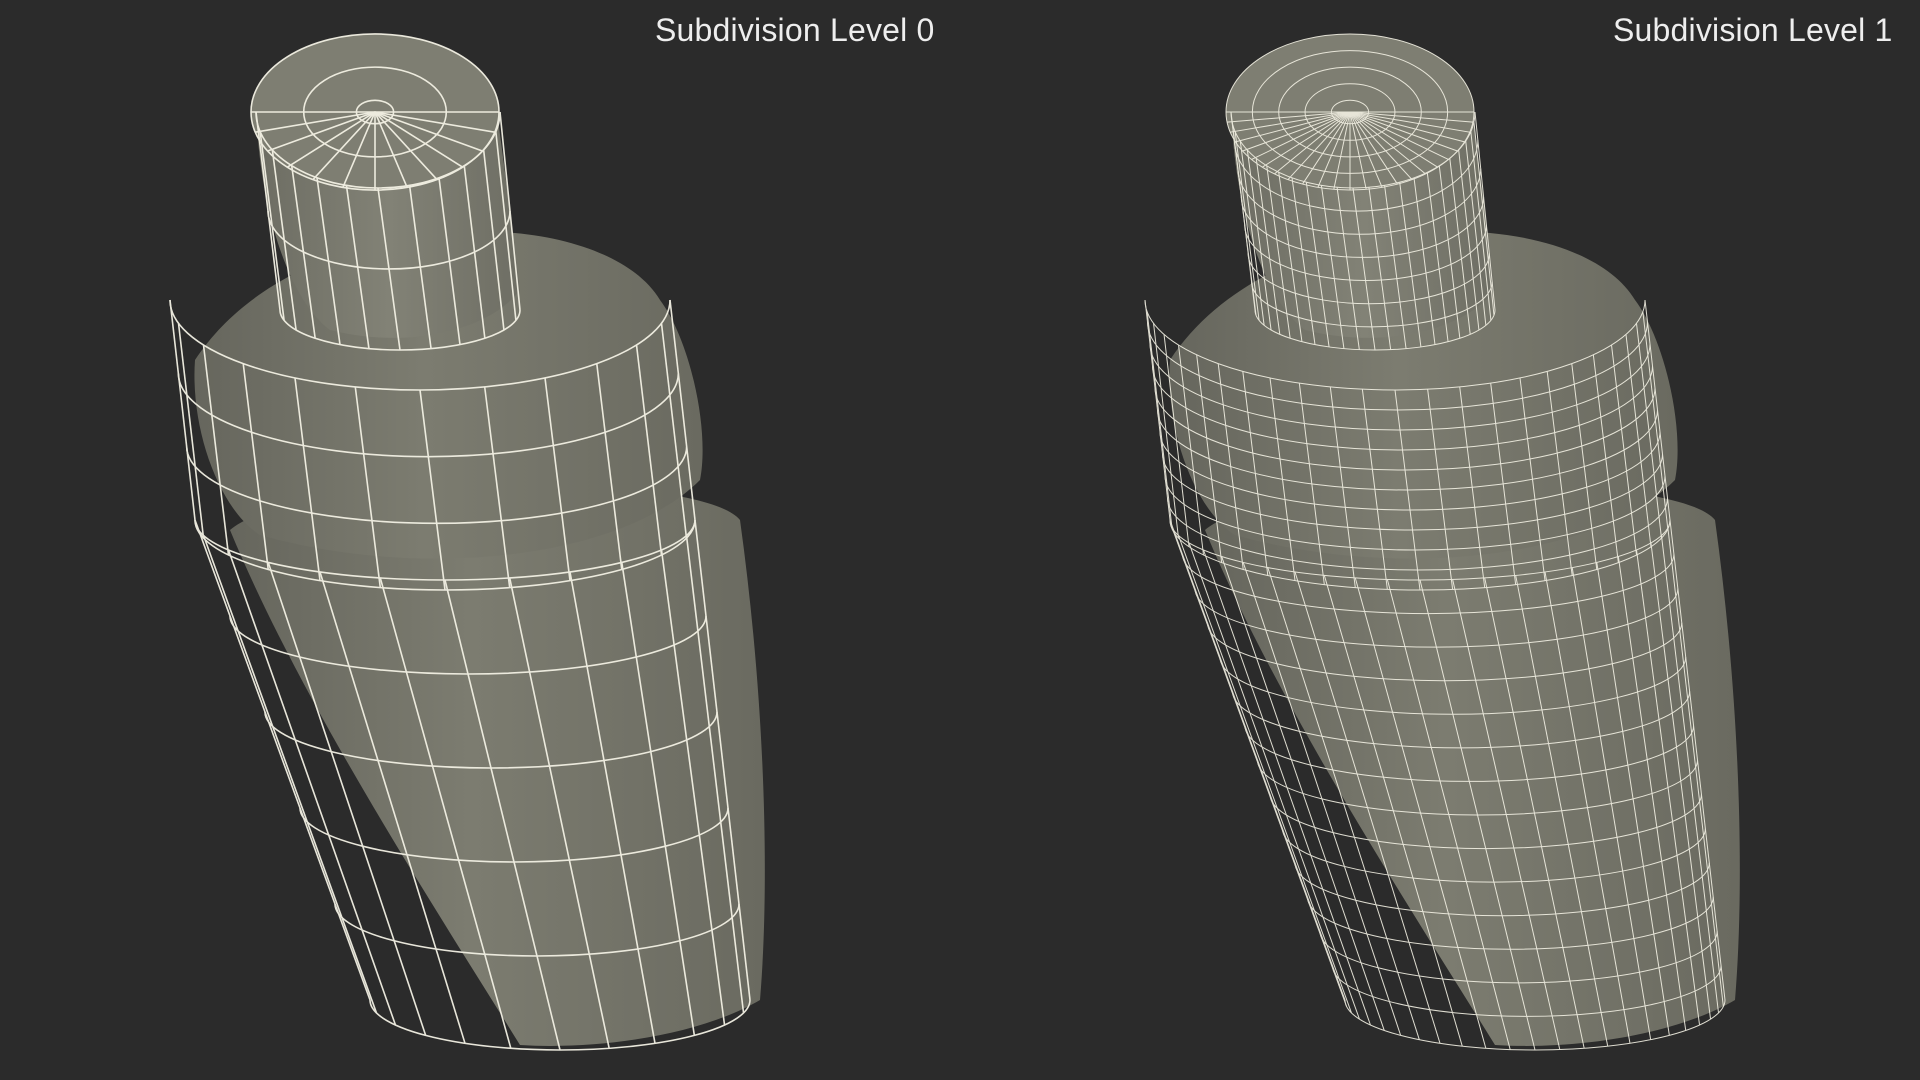 The height and width of the screenshot is (1080, 1920). I want to click on subdivision-level-1-label: Subdivision Level 1, so click(1753, 30).